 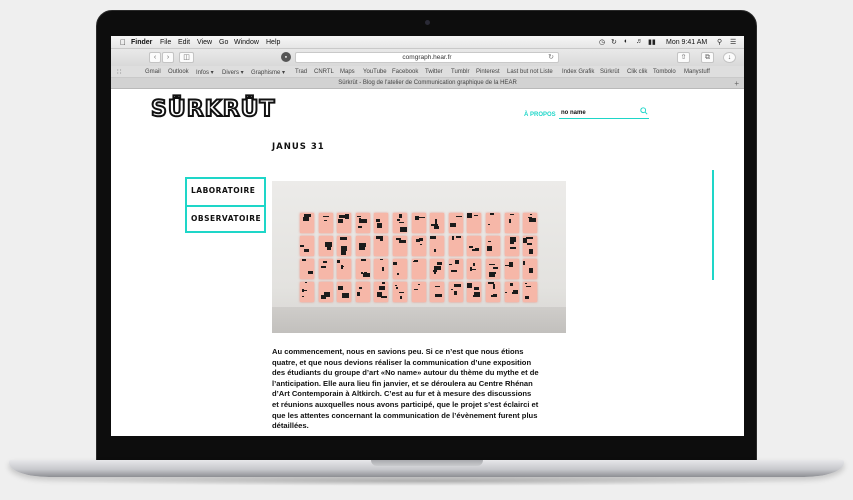 I want to click on nav-item-laboratoire: LABORATOIRE, so click(x=225, y=192).